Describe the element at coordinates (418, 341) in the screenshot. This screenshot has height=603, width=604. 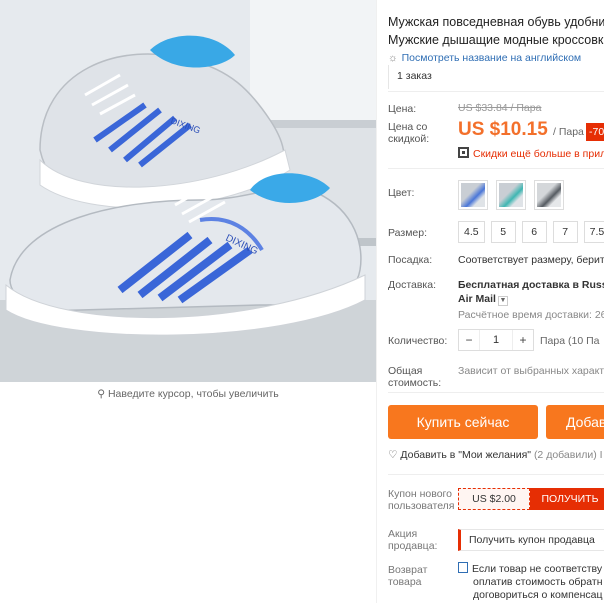
I see `quantity-label: Количество:` at that location.